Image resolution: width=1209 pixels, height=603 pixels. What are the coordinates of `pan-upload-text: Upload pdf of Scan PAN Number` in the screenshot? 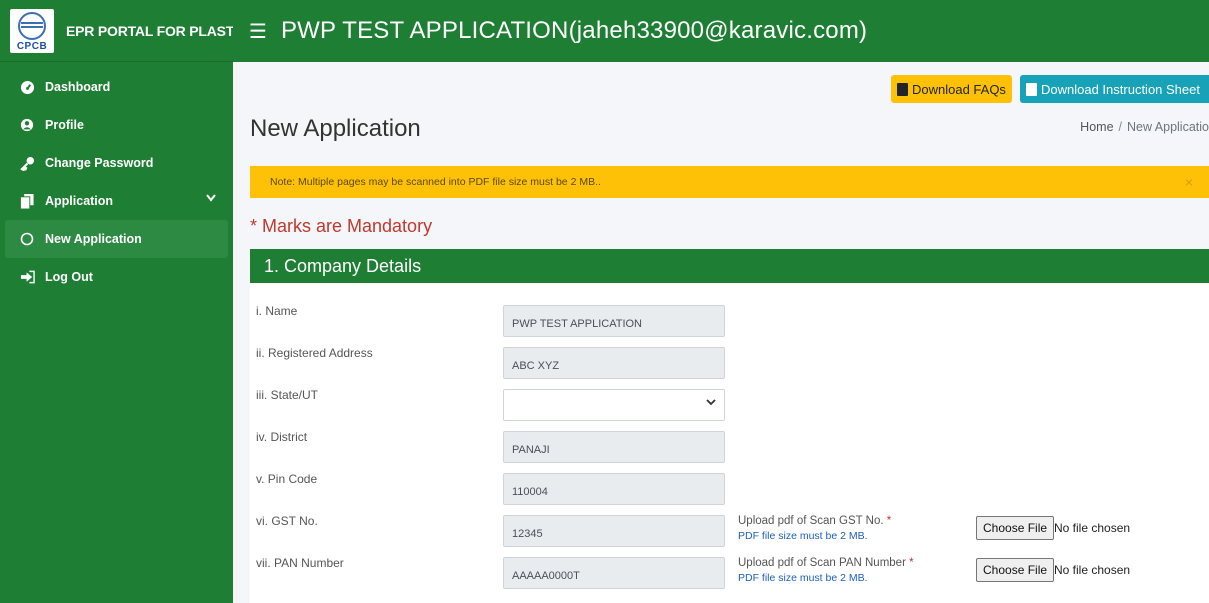 It's located at (822, 563).